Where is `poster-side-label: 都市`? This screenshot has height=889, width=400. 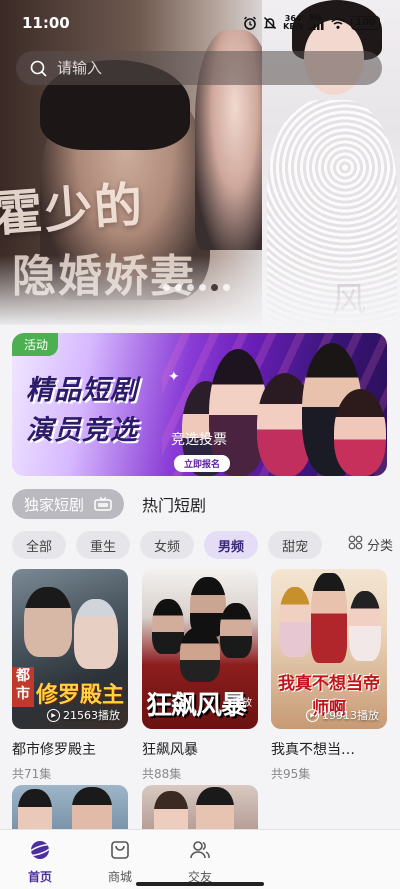
poster-side-label: 都市 is located at coordinates (23, 687).